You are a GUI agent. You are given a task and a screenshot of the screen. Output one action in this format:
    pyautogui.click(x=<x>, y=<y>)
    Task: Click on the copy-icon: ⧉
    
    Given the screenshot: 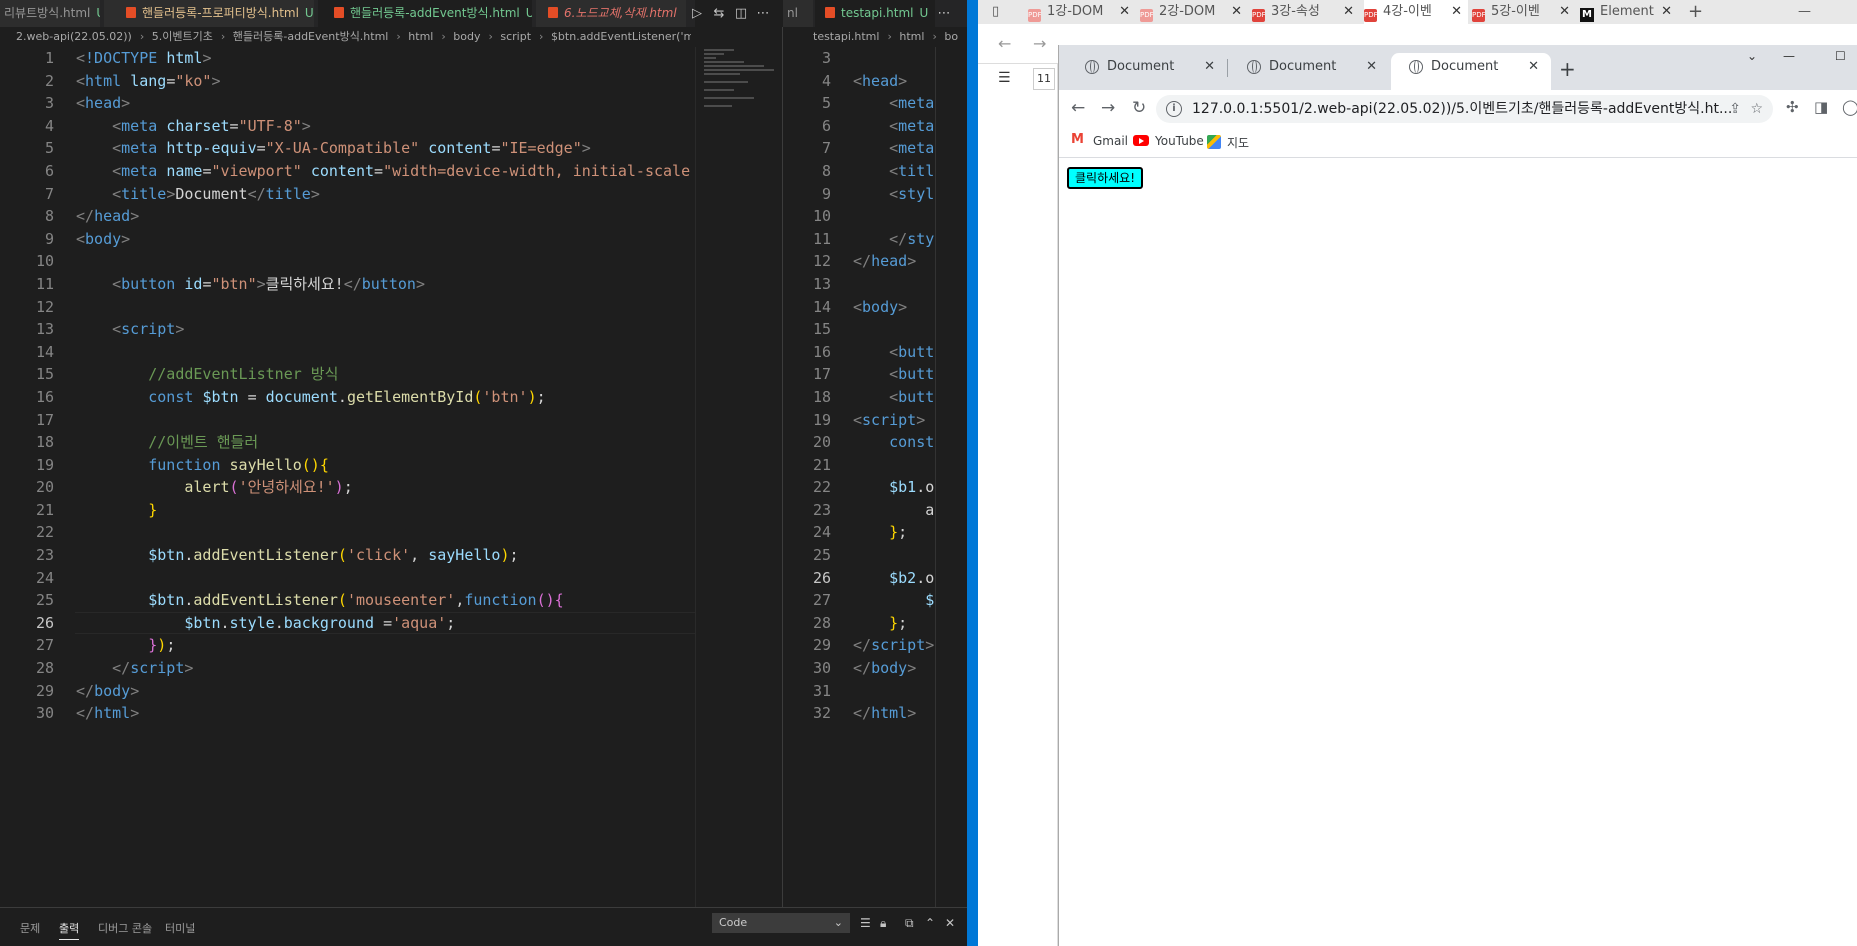 What is the action you would take?
    pyautogui.click(x=909, y=923)
    